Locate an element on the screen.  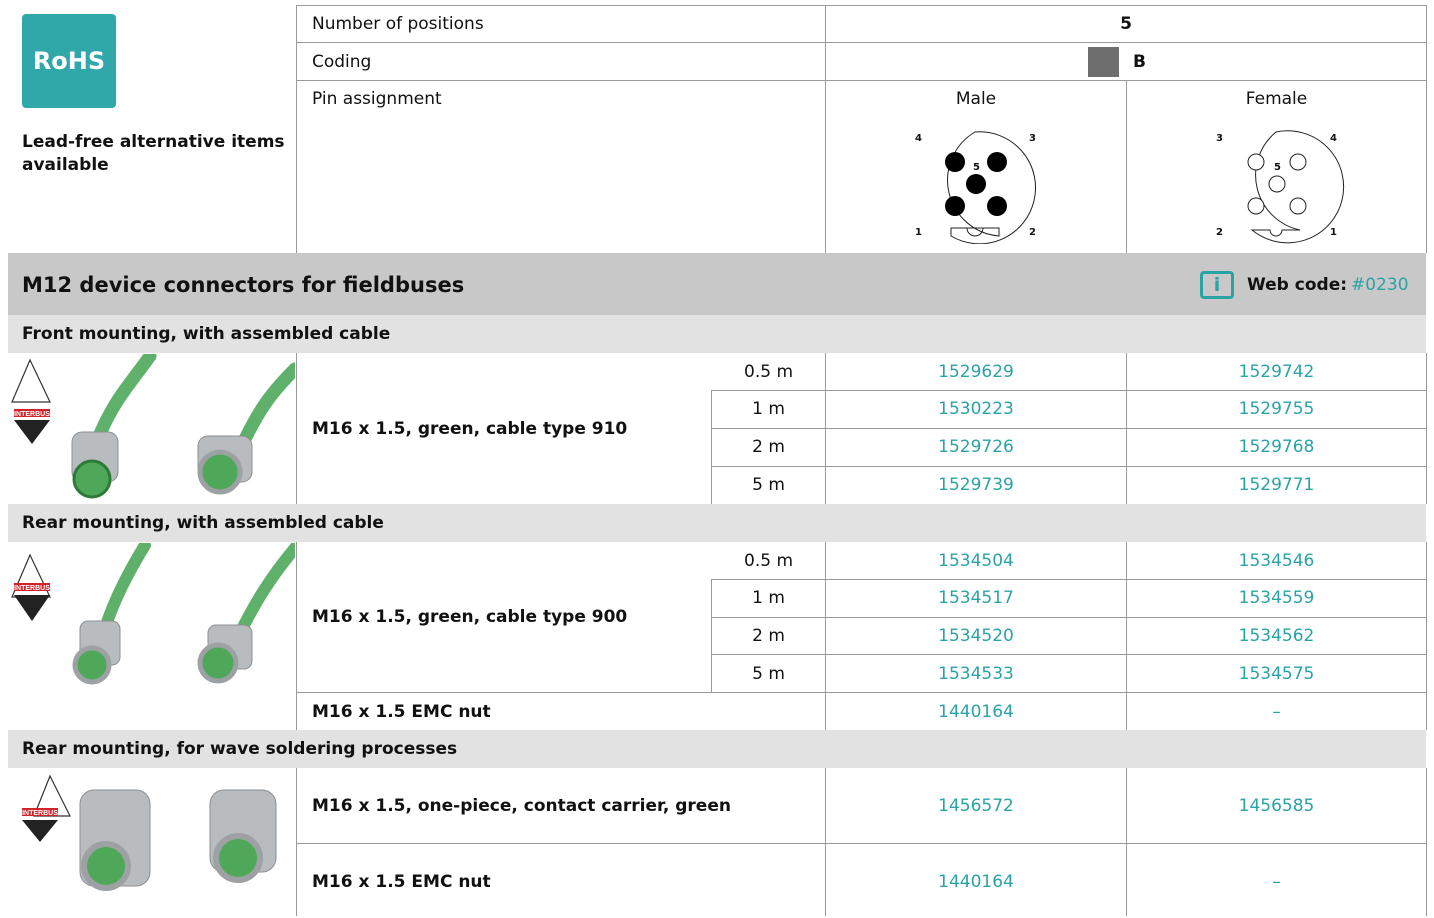
female-pin-1: 1 is located at coordinates (1333, 232).